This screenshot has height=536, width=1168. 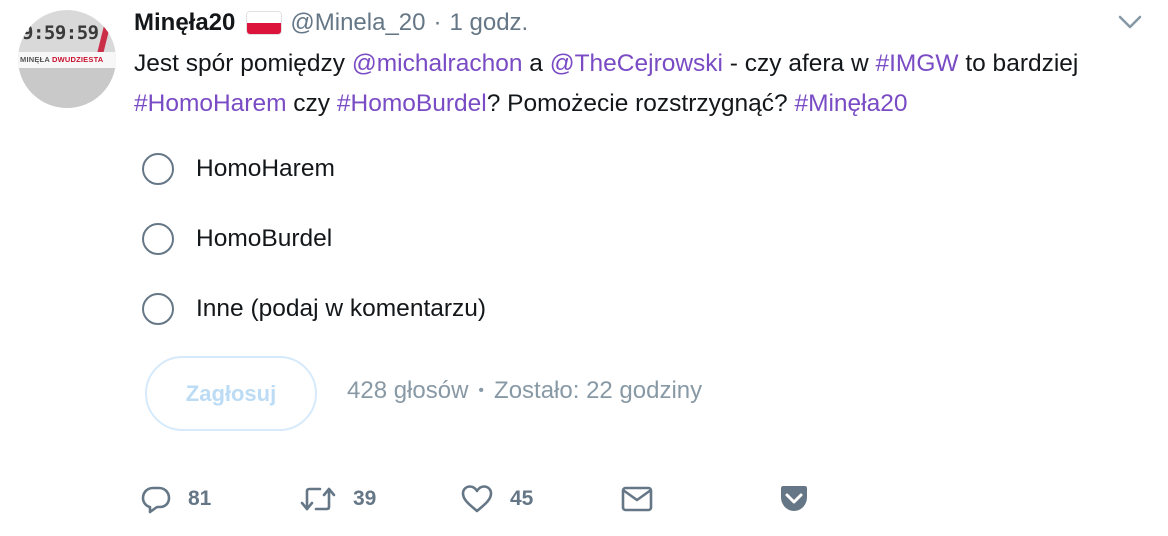 What do you see at coordinates (175, 499) in the screenshot?
I see `reply-button: 81` at bounding box center [175, 499].